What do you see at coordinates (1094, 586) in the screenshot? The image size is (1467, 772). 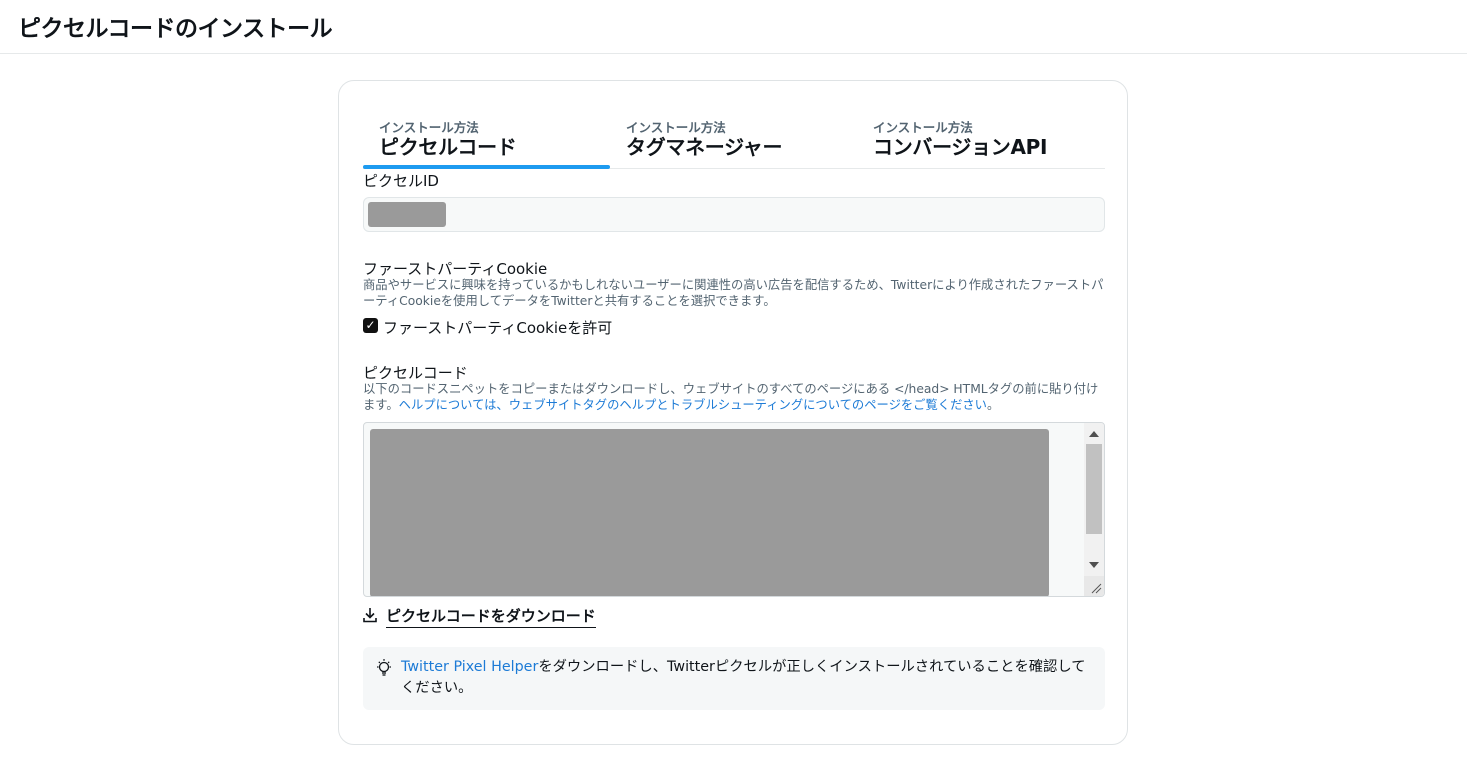 I see `resize-handle-icon` at bounding box center [1094, 586].